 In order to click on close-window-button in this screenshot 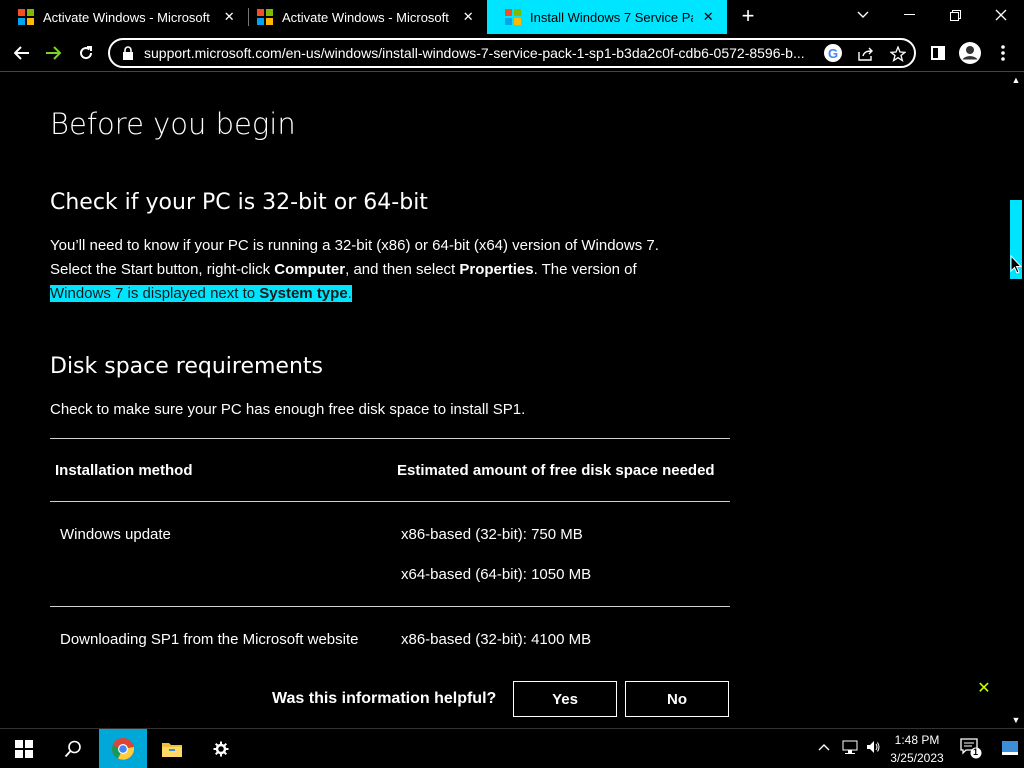, I will do `click(1001, 15)`.